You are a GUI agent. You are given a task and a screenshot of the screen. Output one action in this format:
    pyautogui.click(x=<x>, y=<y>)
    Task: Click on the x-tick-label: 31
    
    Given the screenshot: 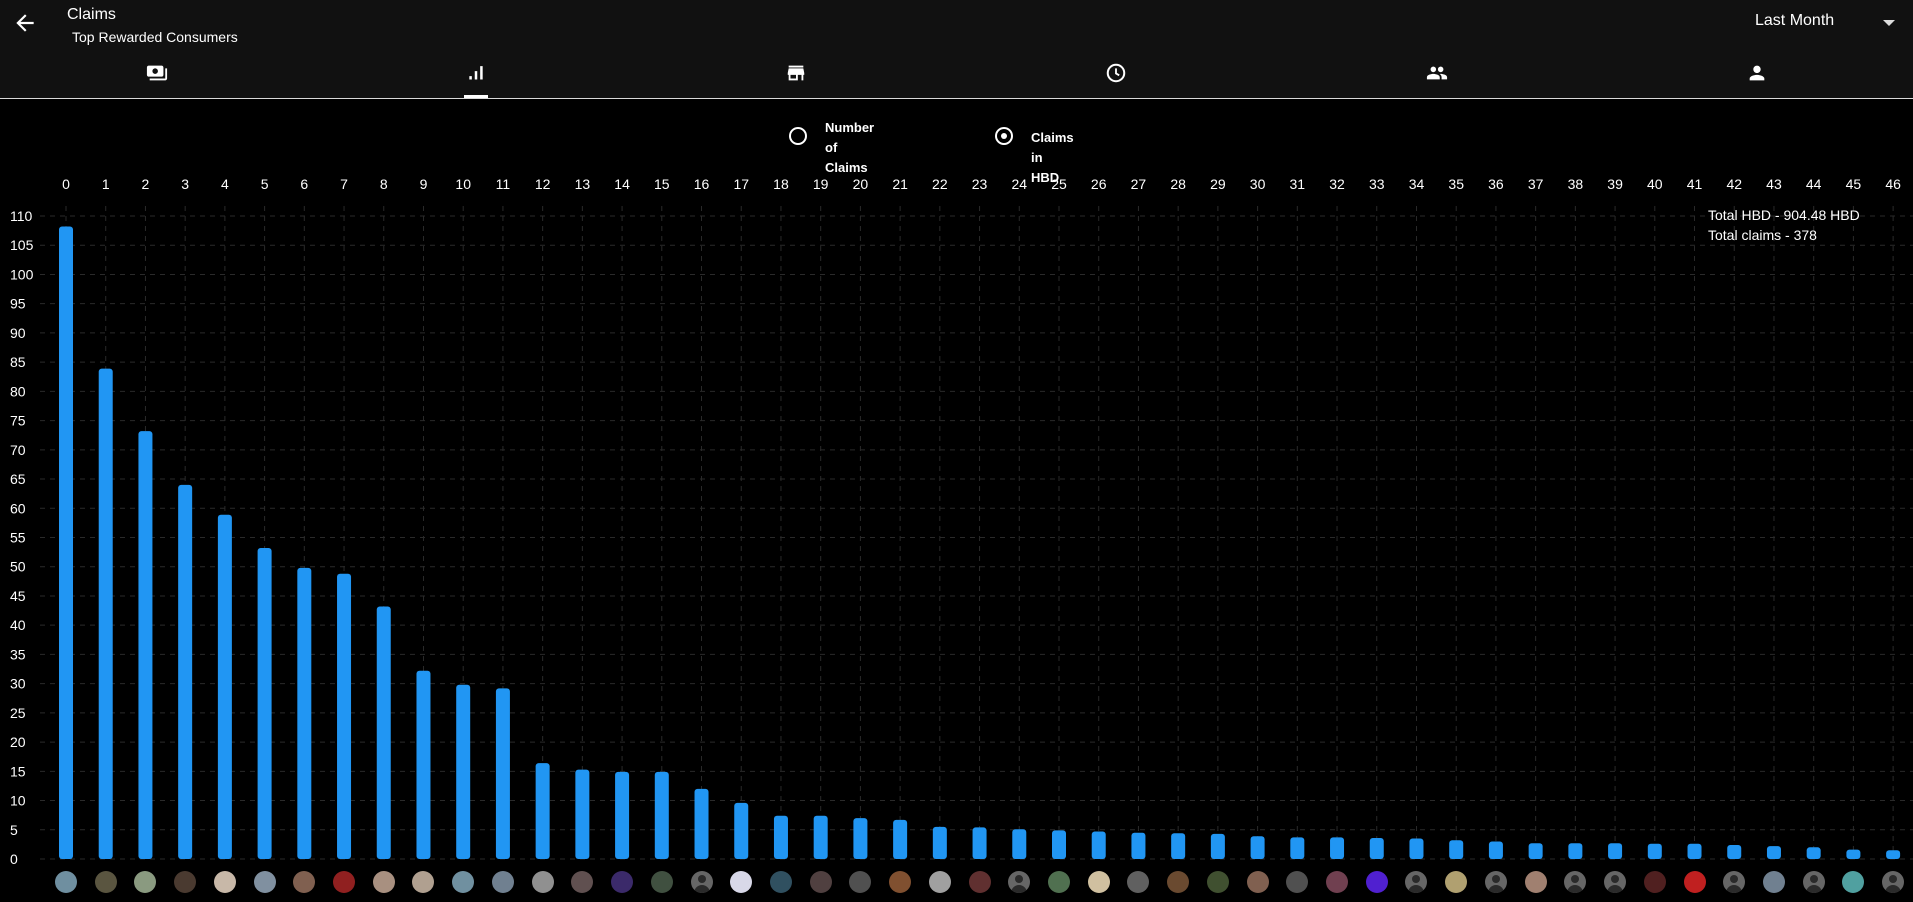 What is the action you would take?
    pyautogui.click(x=1298, y=184)
    